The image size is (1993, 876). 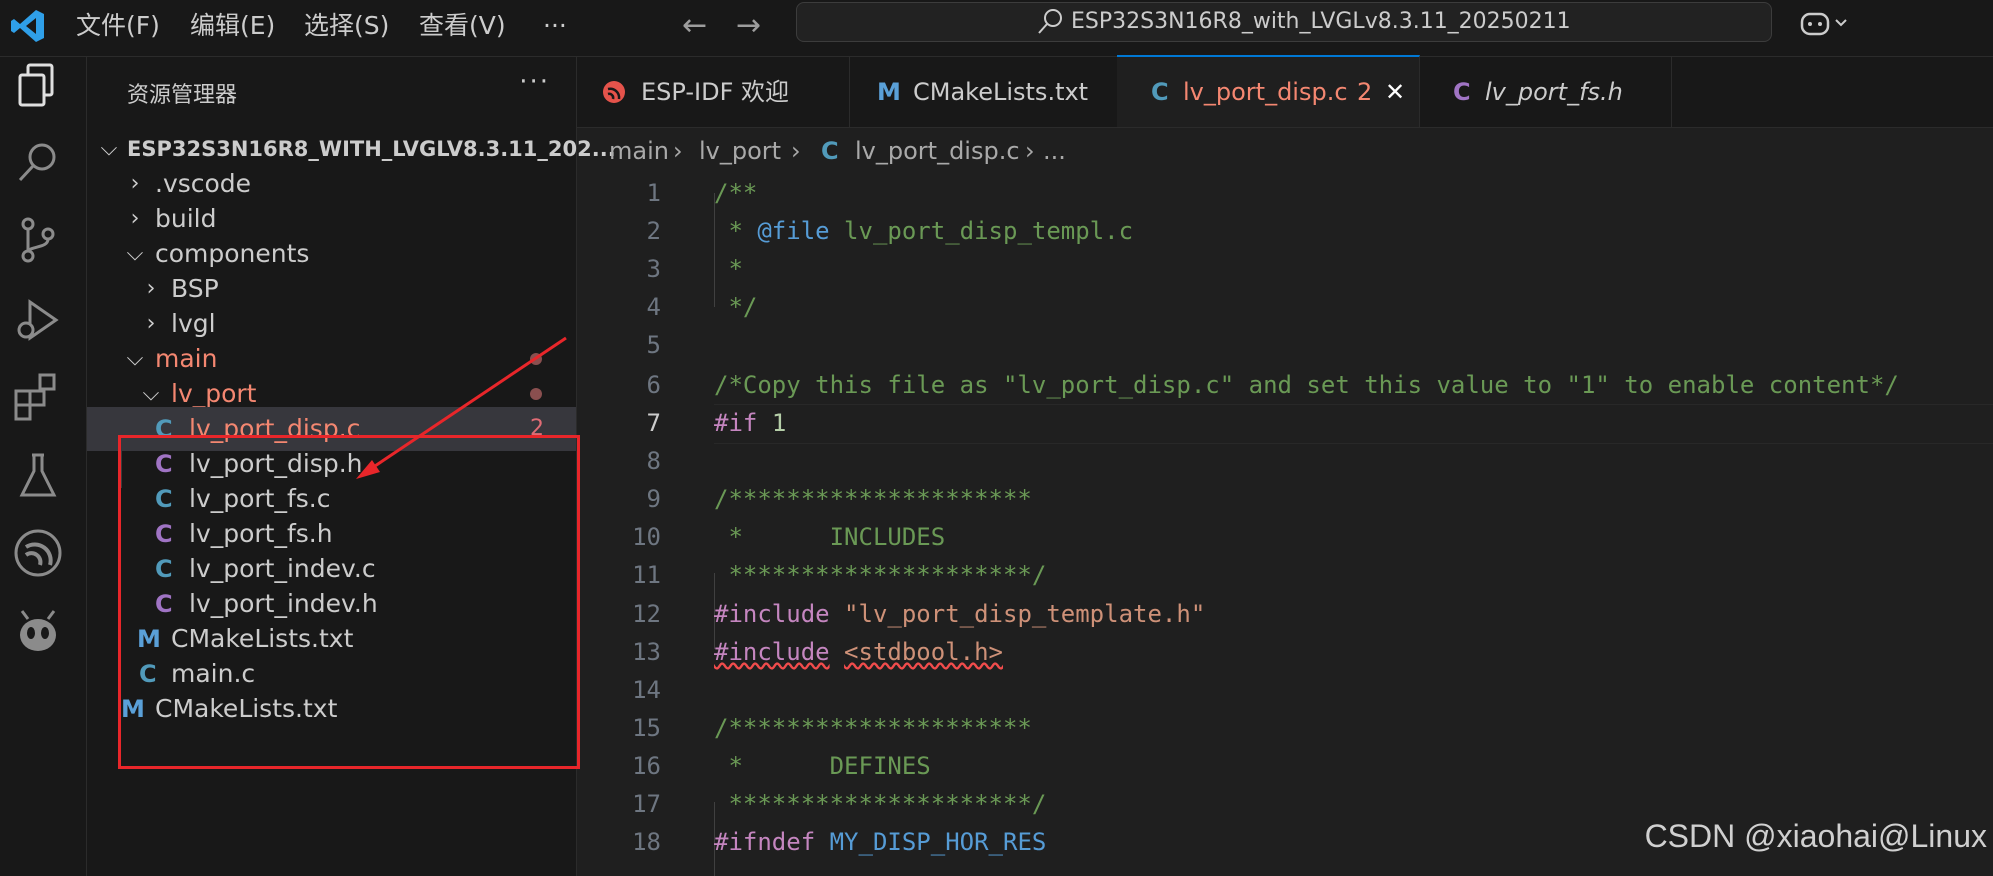 I want to click on code-line: 8, so click(x=1285, y=461).